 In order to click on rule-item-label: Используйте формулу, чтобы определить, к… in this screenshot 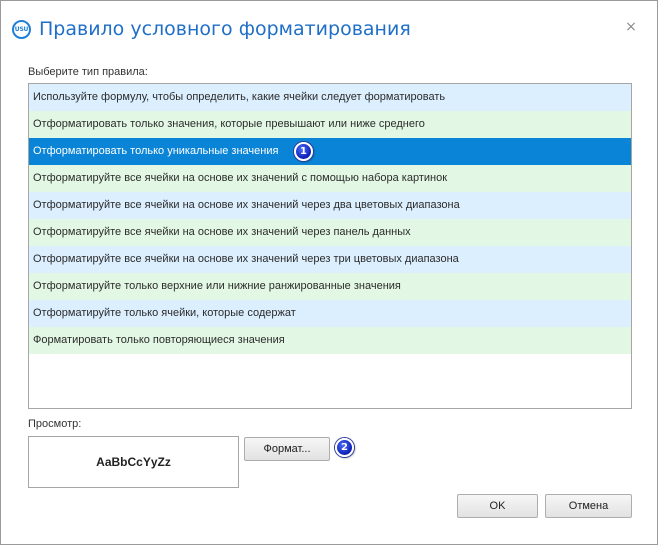, I will do `click(239, 97)`.